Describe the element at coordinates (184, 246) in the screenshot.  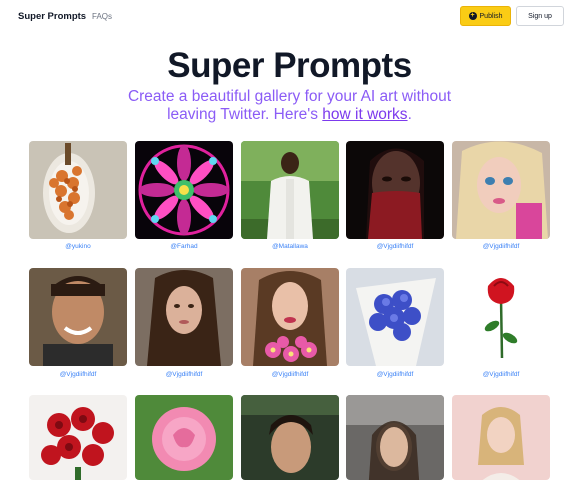
I see `handle-link: @Farhad` at that location.